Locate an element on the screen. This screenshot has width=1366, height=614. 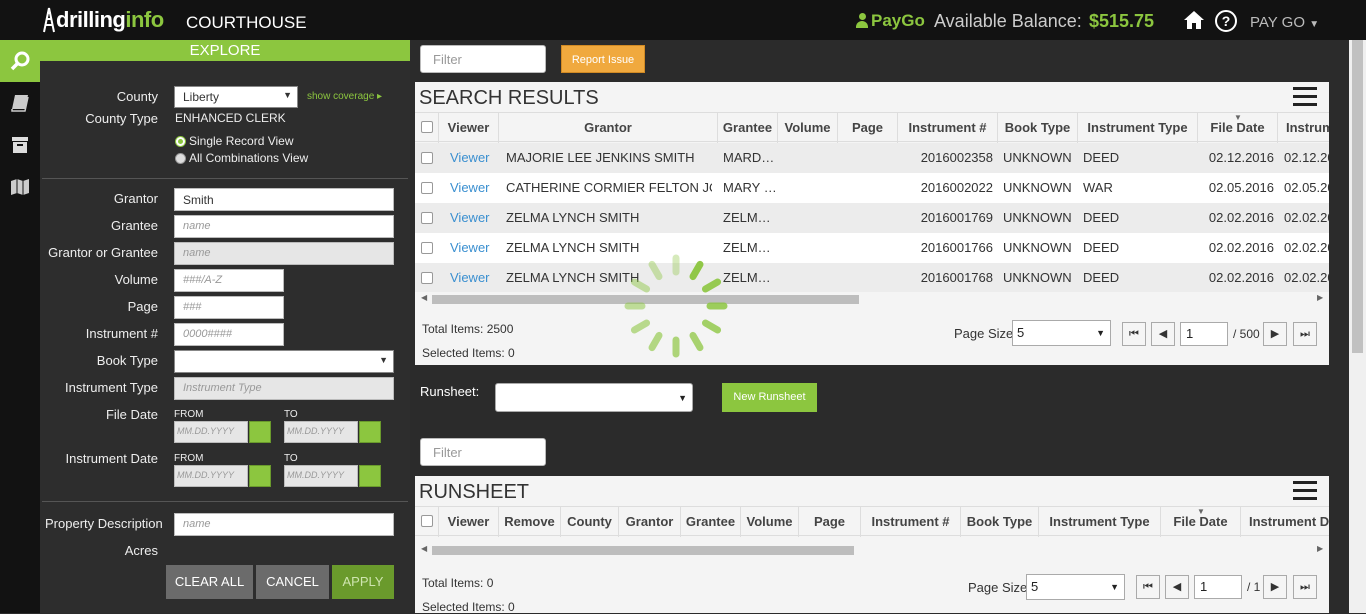
rs-col-volume: Volume is located at coordinates (770, 522).